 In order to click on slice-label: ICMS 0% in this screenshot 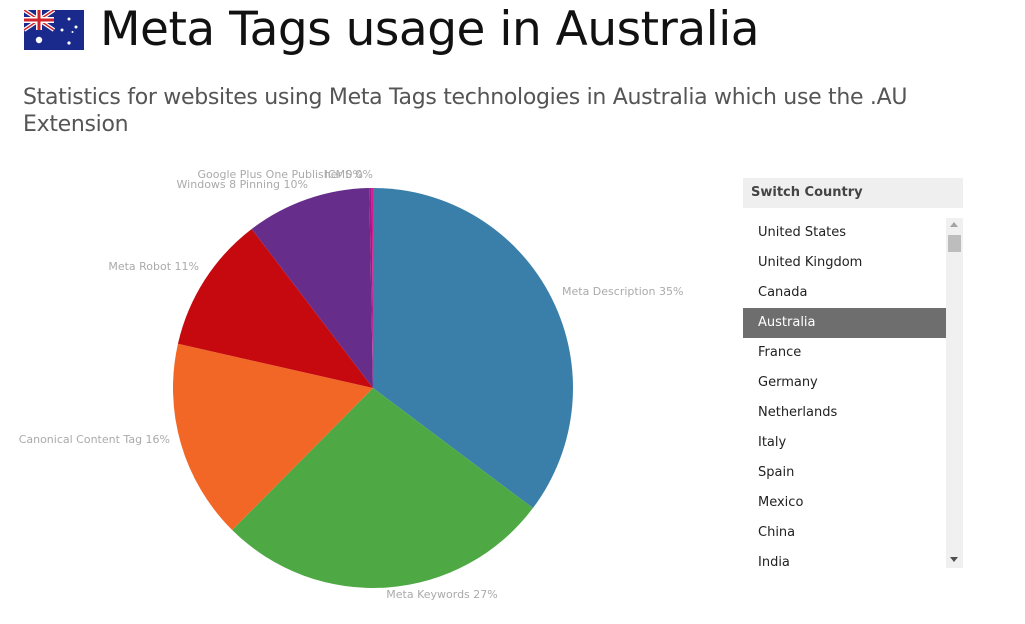, I will do `click(349, 174)`.